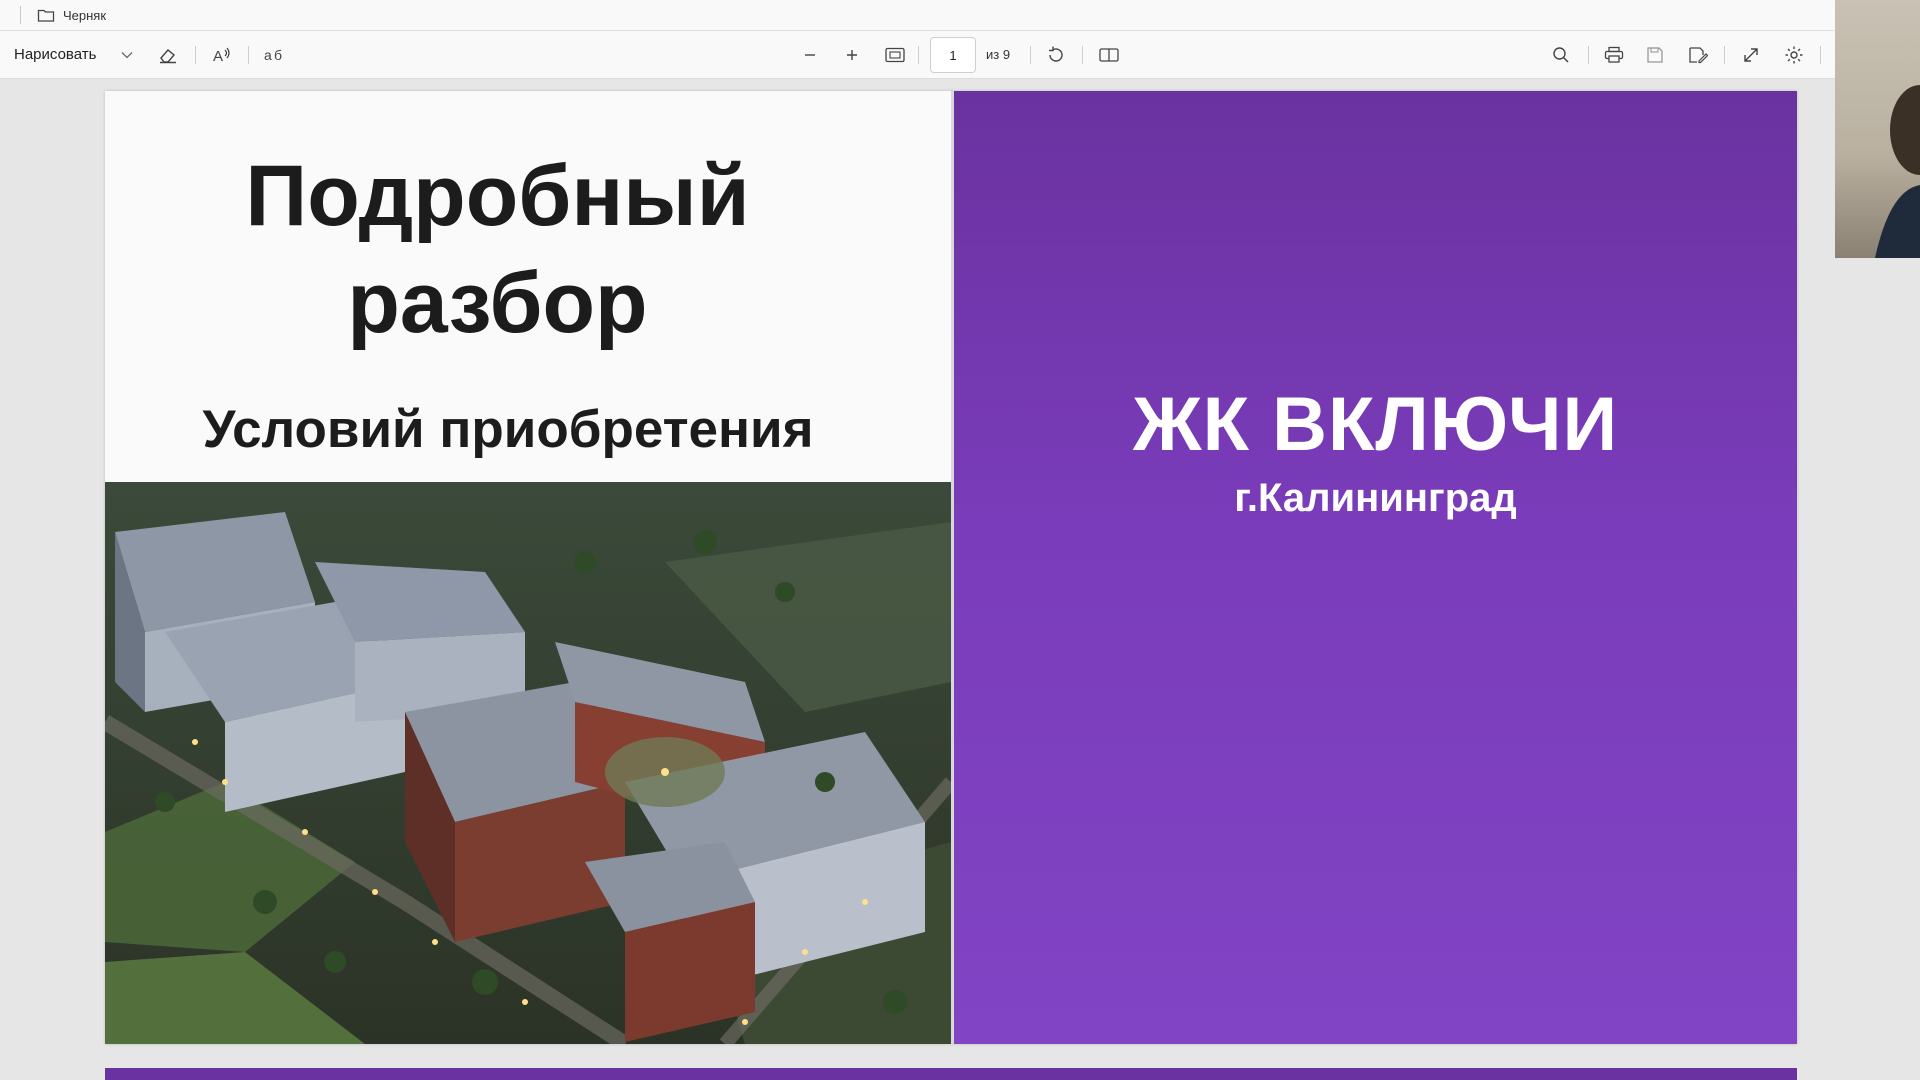  I want to click on settings-icon, so click(1794, 54).